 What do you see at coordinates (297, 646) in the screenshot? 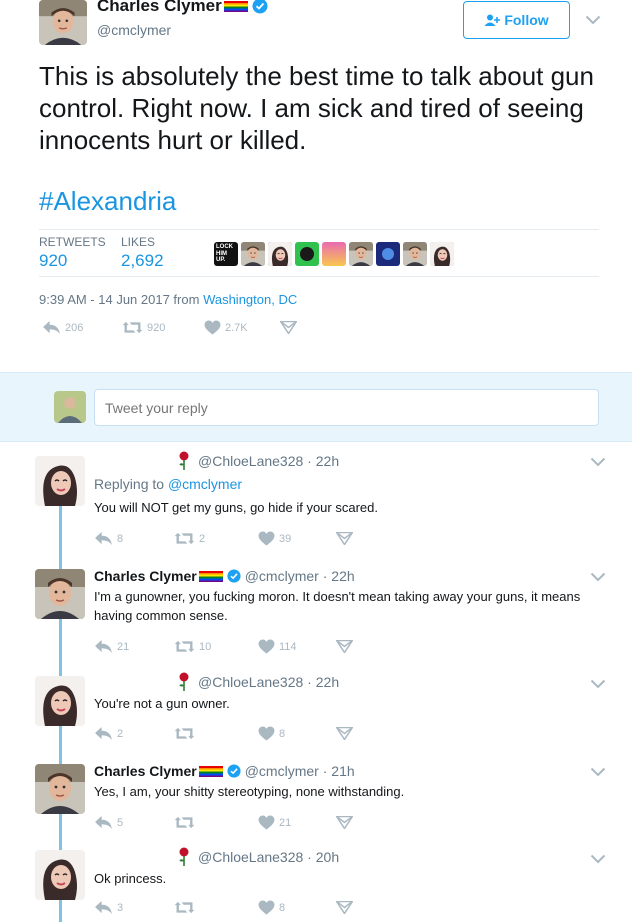
I see `like-action: 114` at bounding box center [297, 646].